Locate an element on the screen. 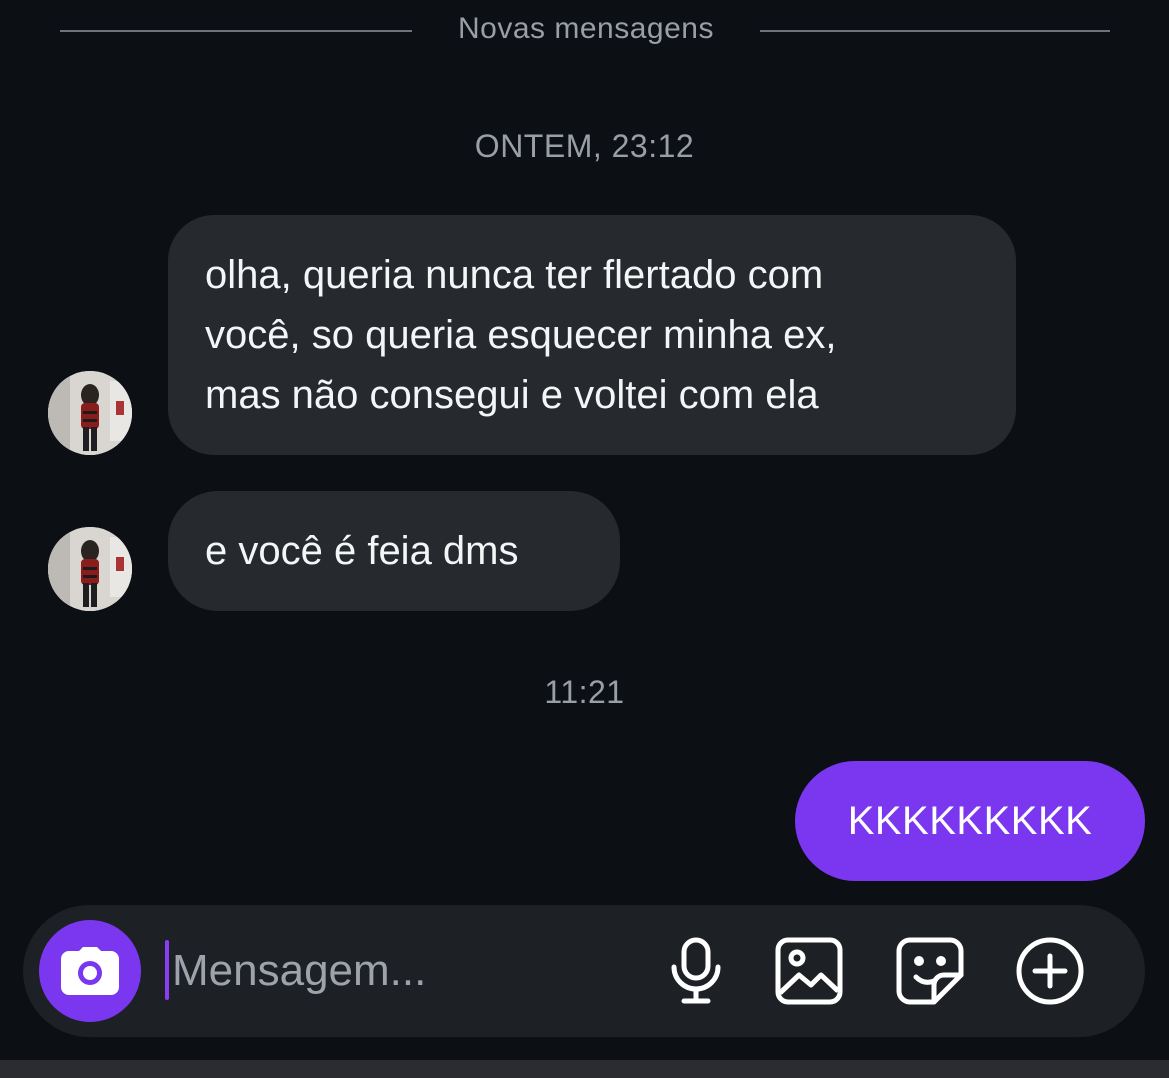  plus-circle-icon is located at coordinates (1050, 971).